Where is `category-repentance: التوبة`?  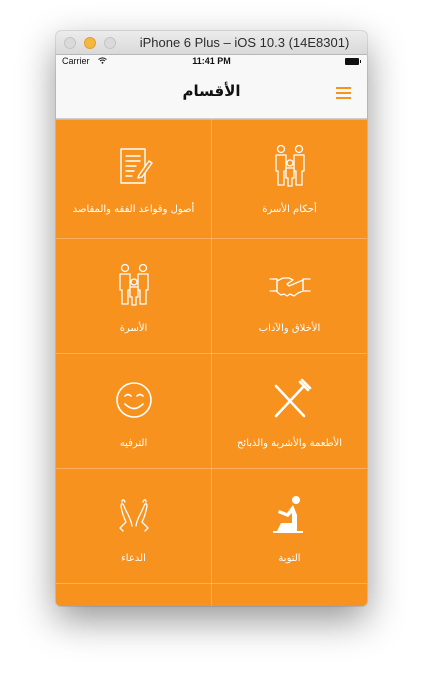 category-repentance: التوبة is located at coordinates (289, 525).